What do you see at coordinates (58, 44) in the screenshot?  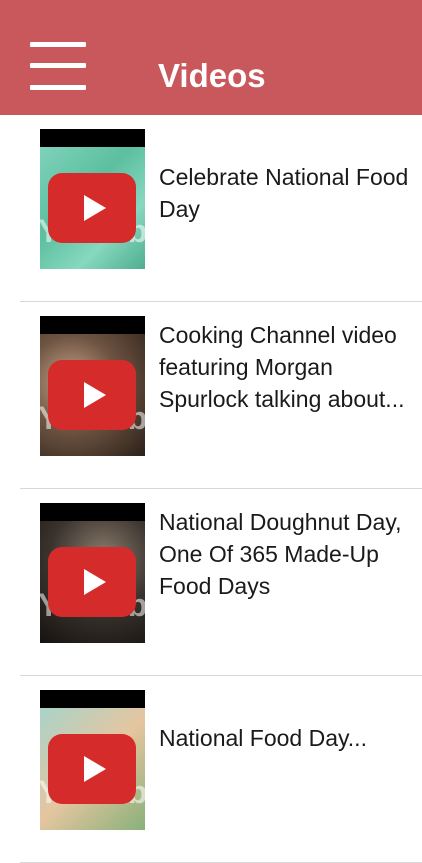 I see `hamburger-menu-icon` at bounding box center [58, 44].